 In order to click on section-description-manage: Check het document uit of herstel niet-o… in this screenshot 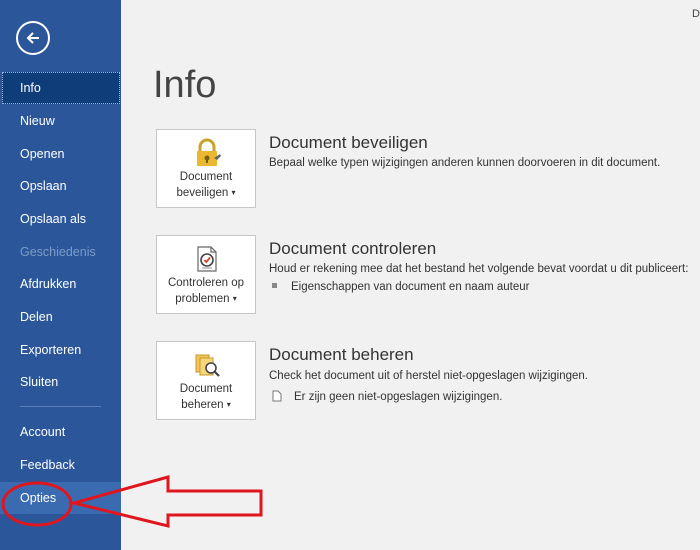, I will do `click(428, 376)`.